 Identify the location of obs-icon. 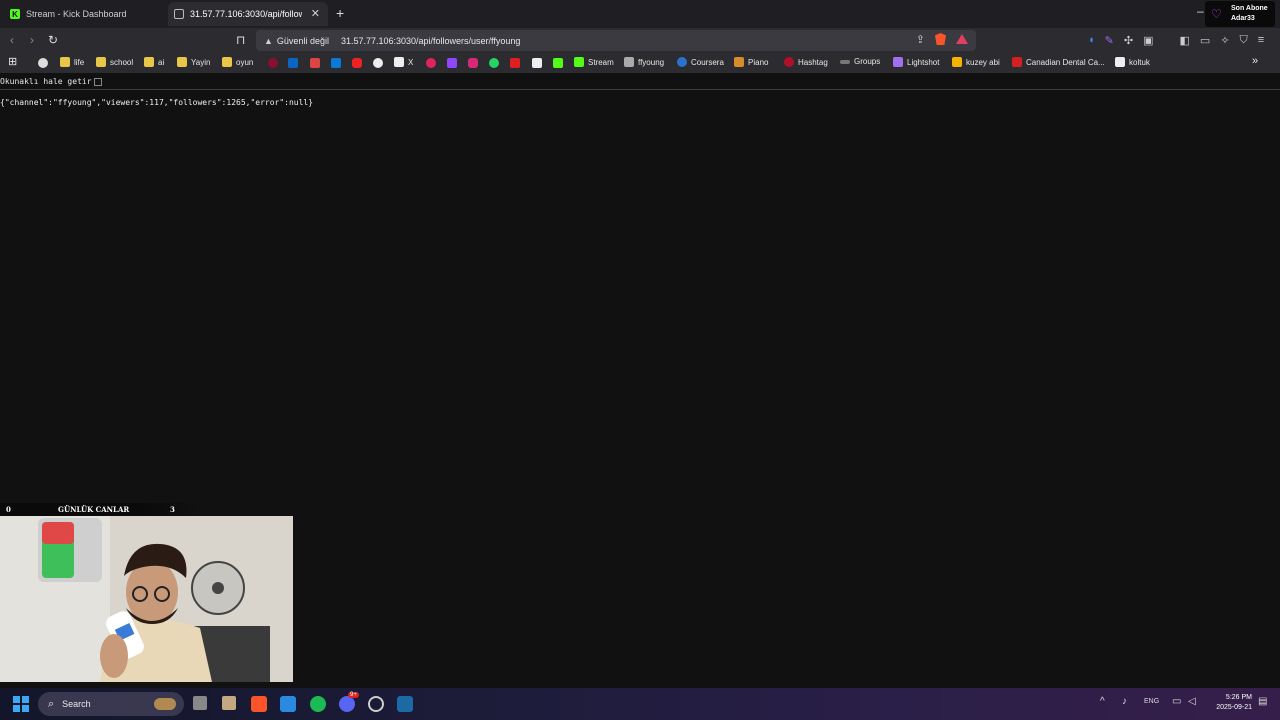
(376, 704).